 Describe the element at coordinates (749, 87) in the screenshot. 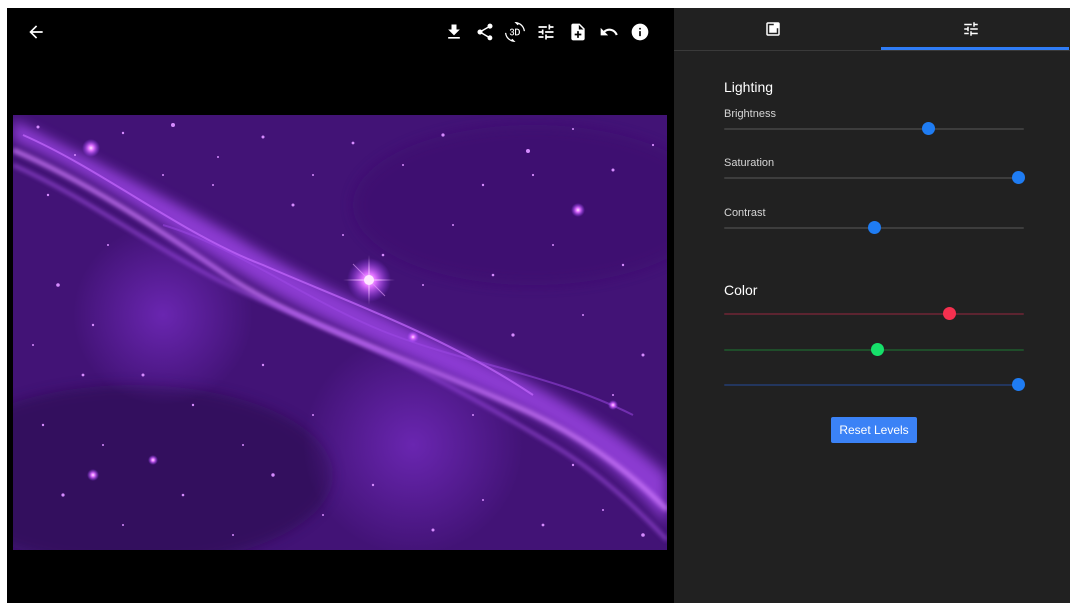

I see `lighting-title: Lighting` at that location.